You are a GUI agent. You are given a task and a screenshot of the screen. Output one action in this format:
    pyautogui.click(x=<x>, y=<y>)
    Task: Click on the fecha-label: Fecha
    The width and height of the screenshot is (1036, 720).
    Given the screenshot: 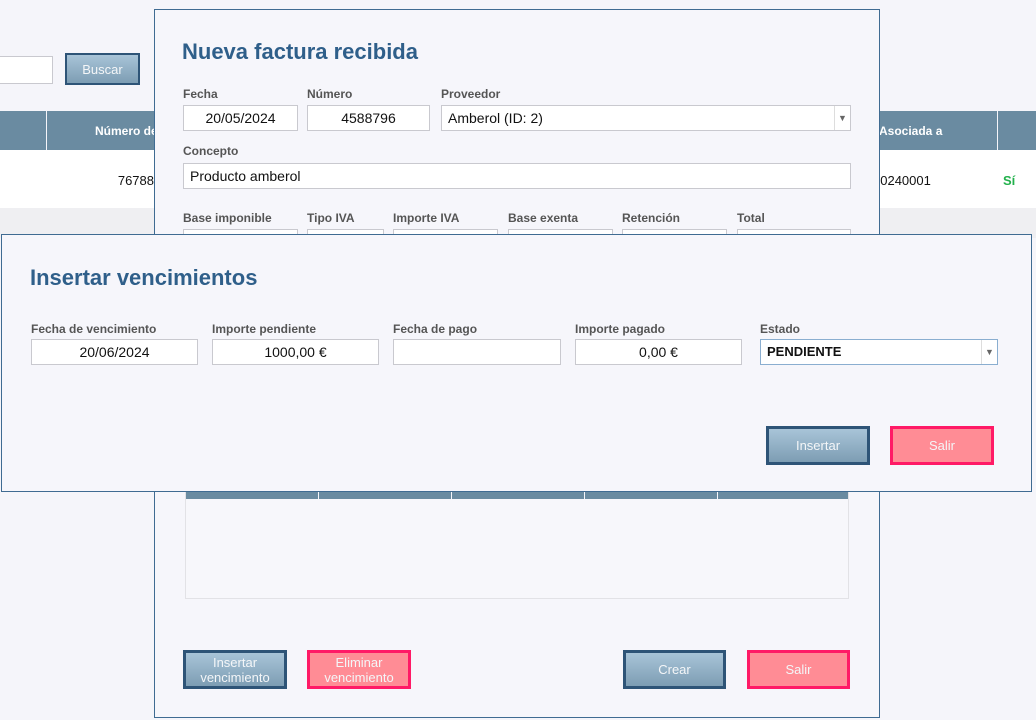 What is the action you would take?
    pyautogui.click(x=200, y=94)
    